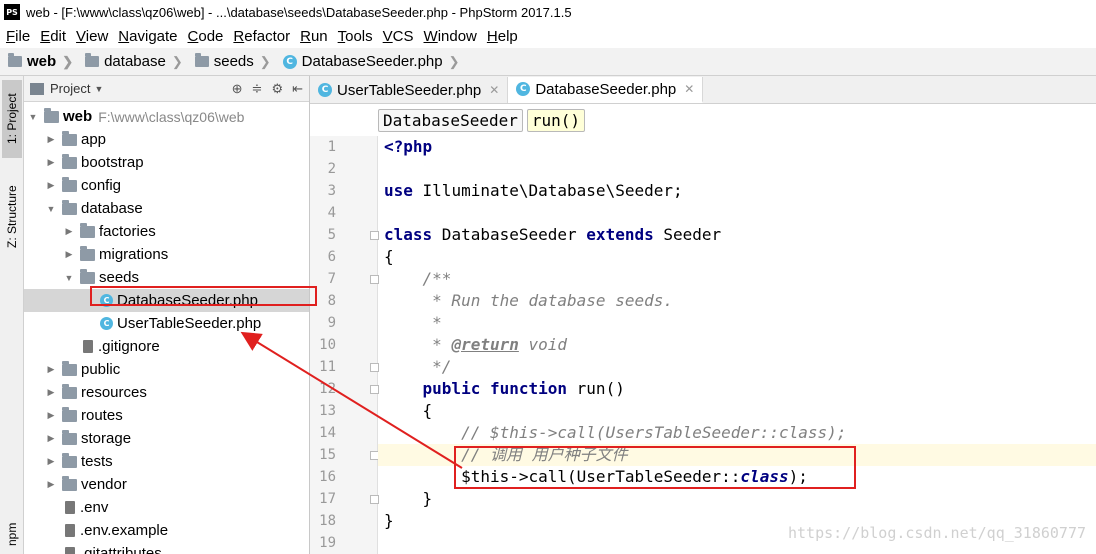 Image resolution: width=1096 pixels, height=554 pixels. What do you see at coordinates (166, 507) in the screenshot?
I see `tree-item: .env` at bounding box center [166, 507].